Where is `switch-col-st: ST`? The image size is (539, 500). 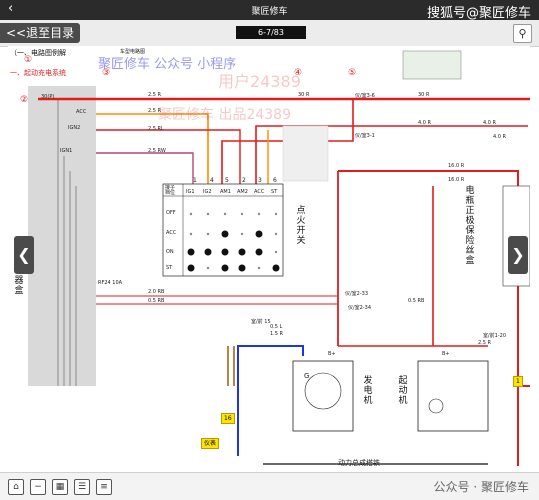 switch-col-st: ST is located at coordinates (274, 192).